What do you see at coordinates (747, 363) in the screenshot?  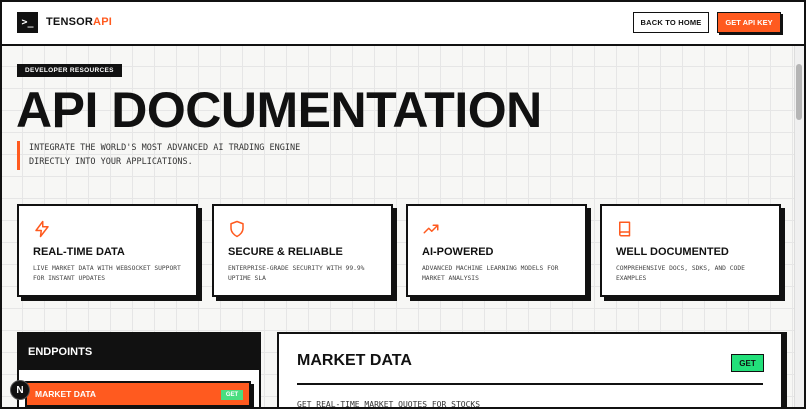 I see `http-method-badge: GET` at bounding box center [747, 363].